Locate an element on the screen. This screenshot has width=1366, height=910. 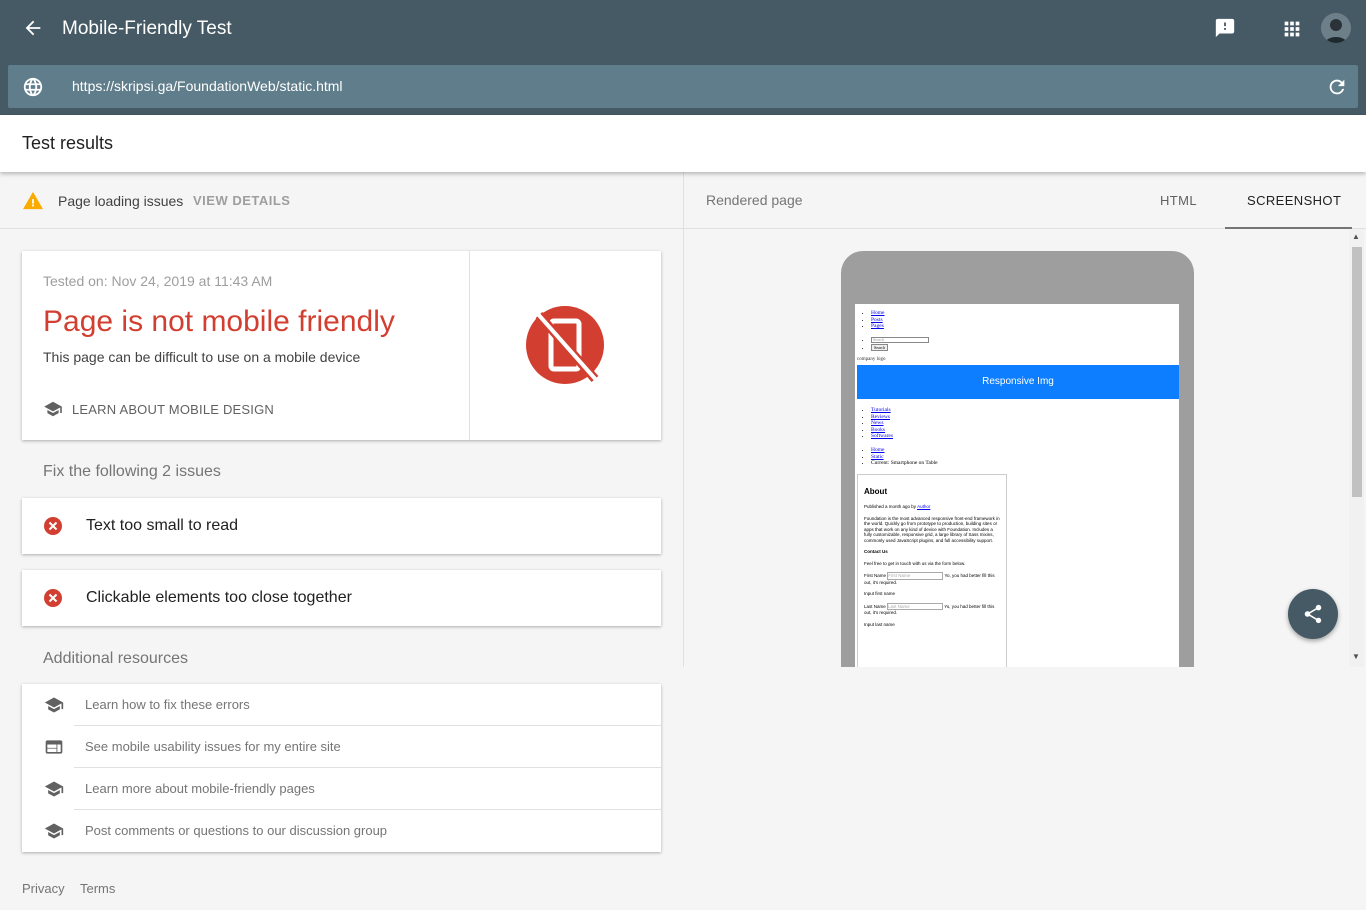
issue-item: Clickable elements too close together is located at coordinates (341, 598).